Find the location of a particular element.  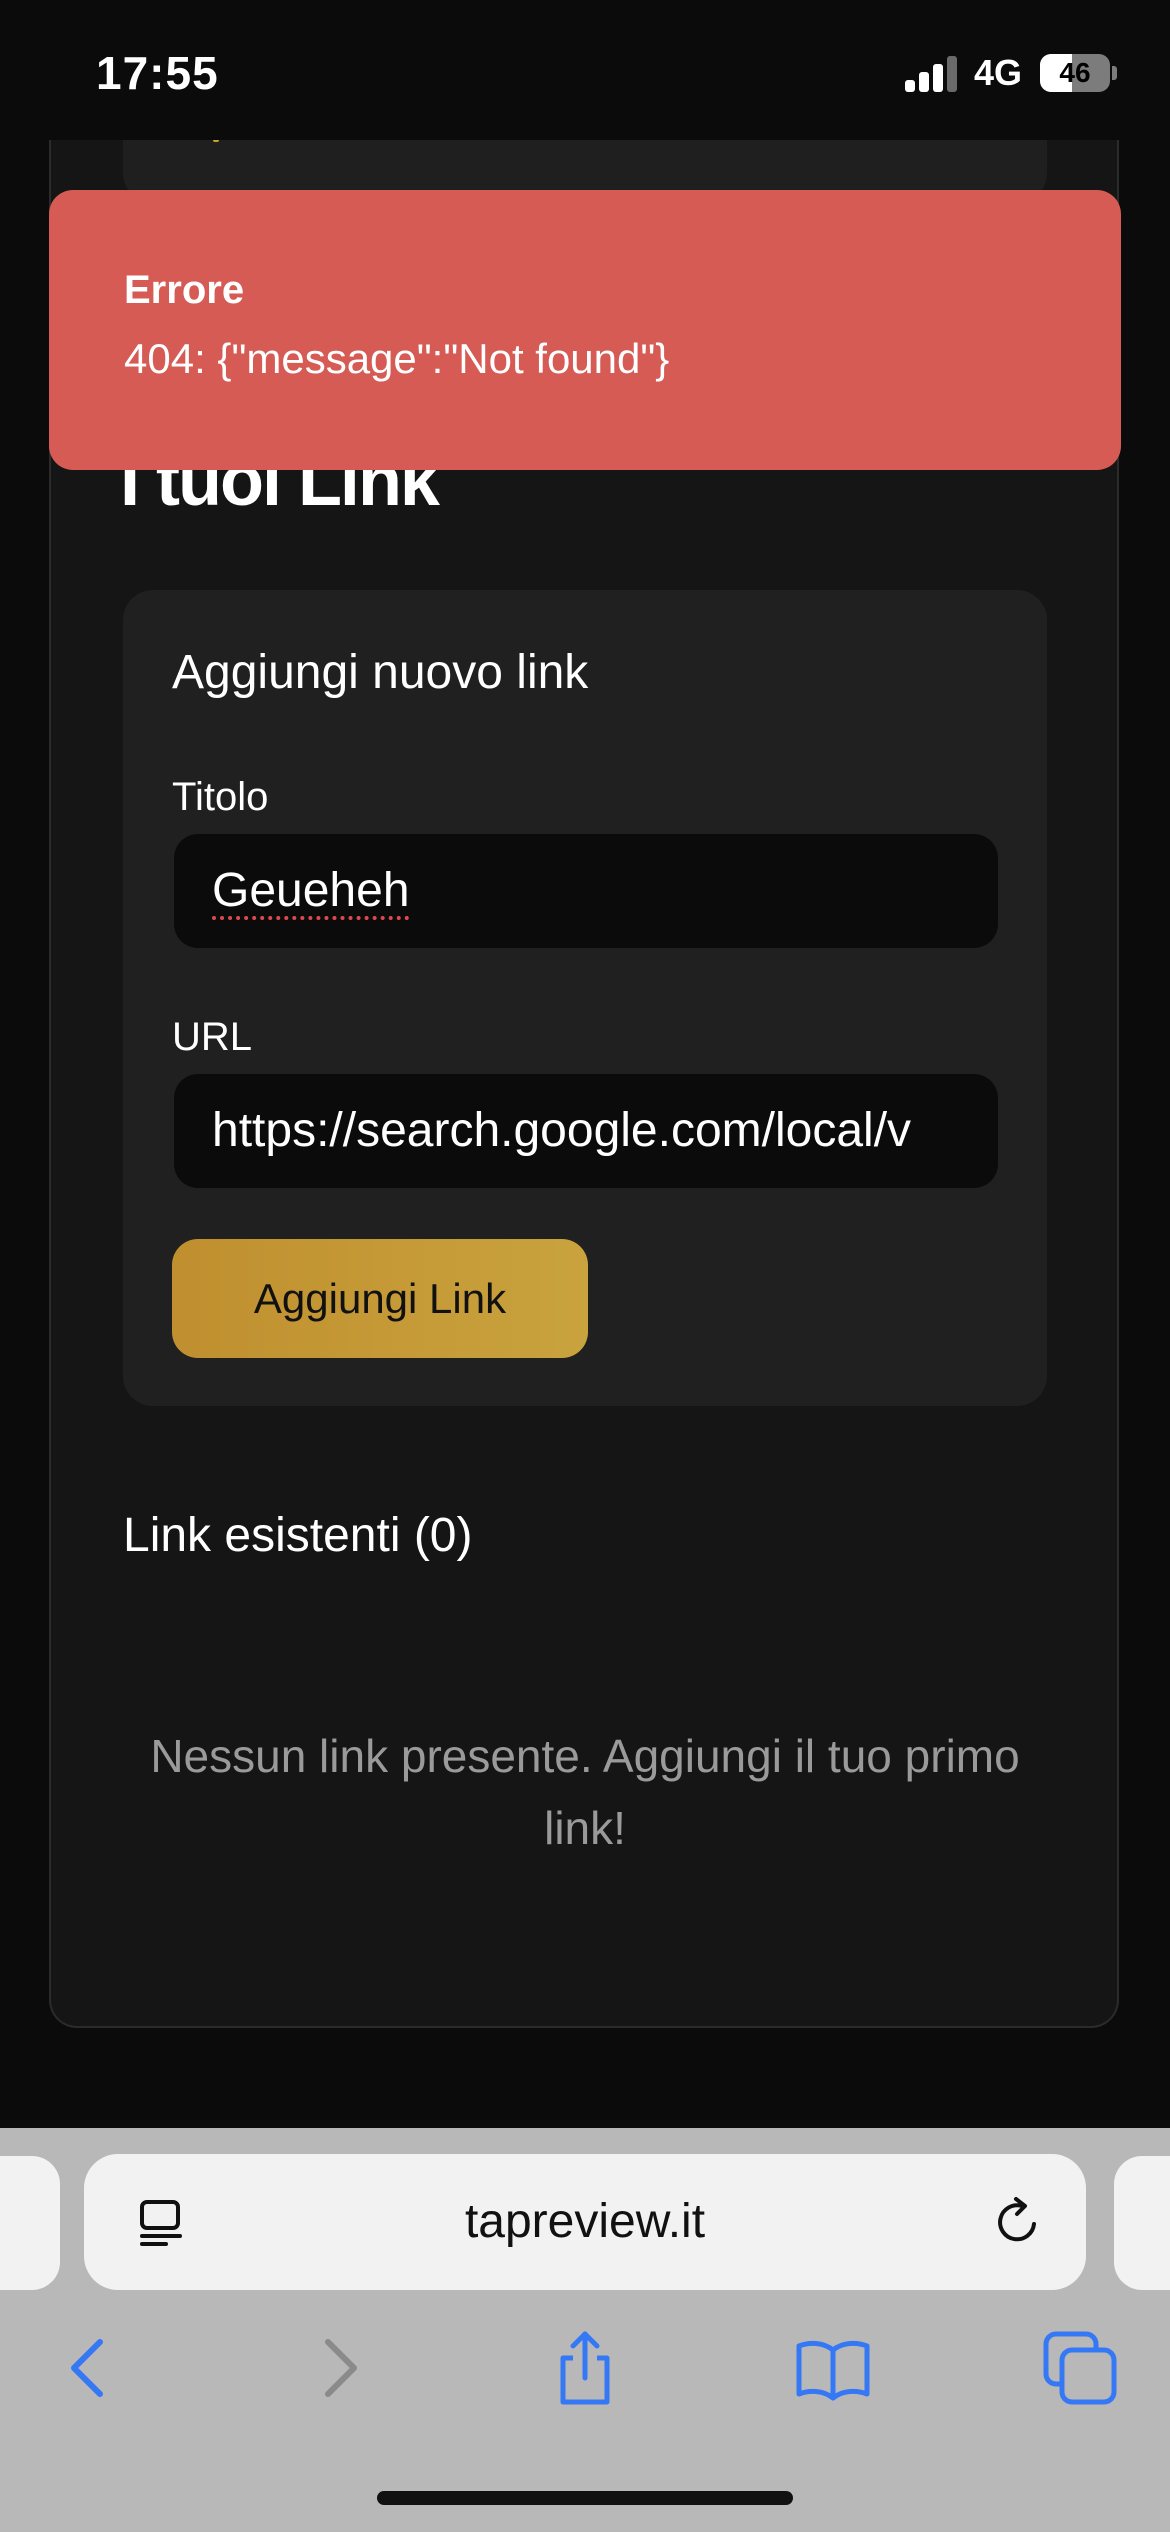

network-type: 4G is located at coordinates (998, 72).